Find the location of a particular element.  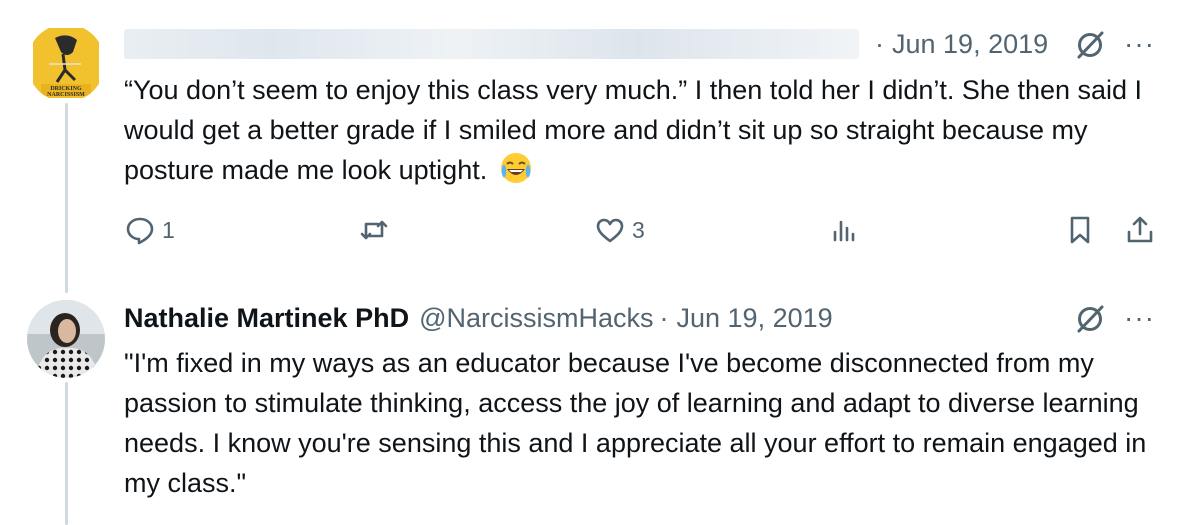

share-icon is located at coordinates (1140, 229).